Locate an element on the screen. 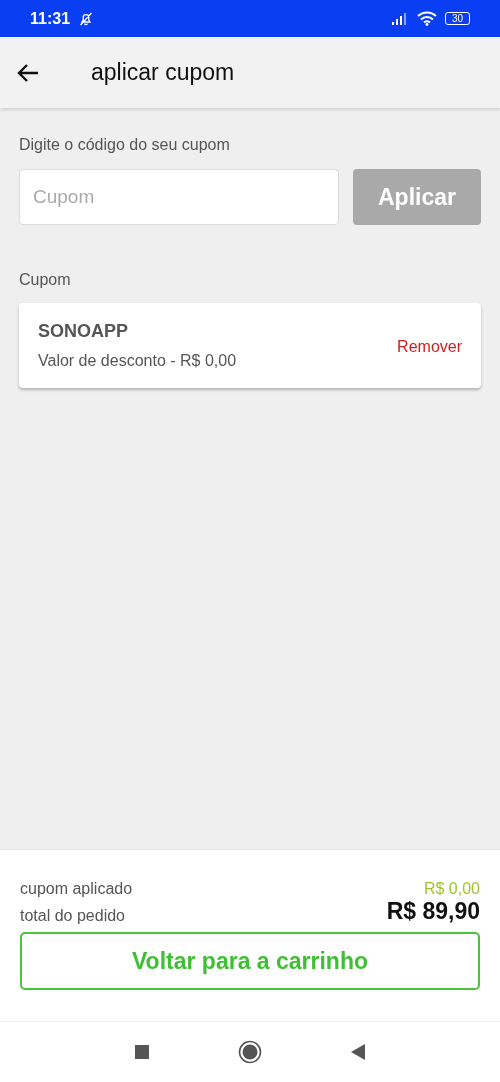 The image size is (500, 1082). summary-label: total do pedido is located at coordinates (72, 916).